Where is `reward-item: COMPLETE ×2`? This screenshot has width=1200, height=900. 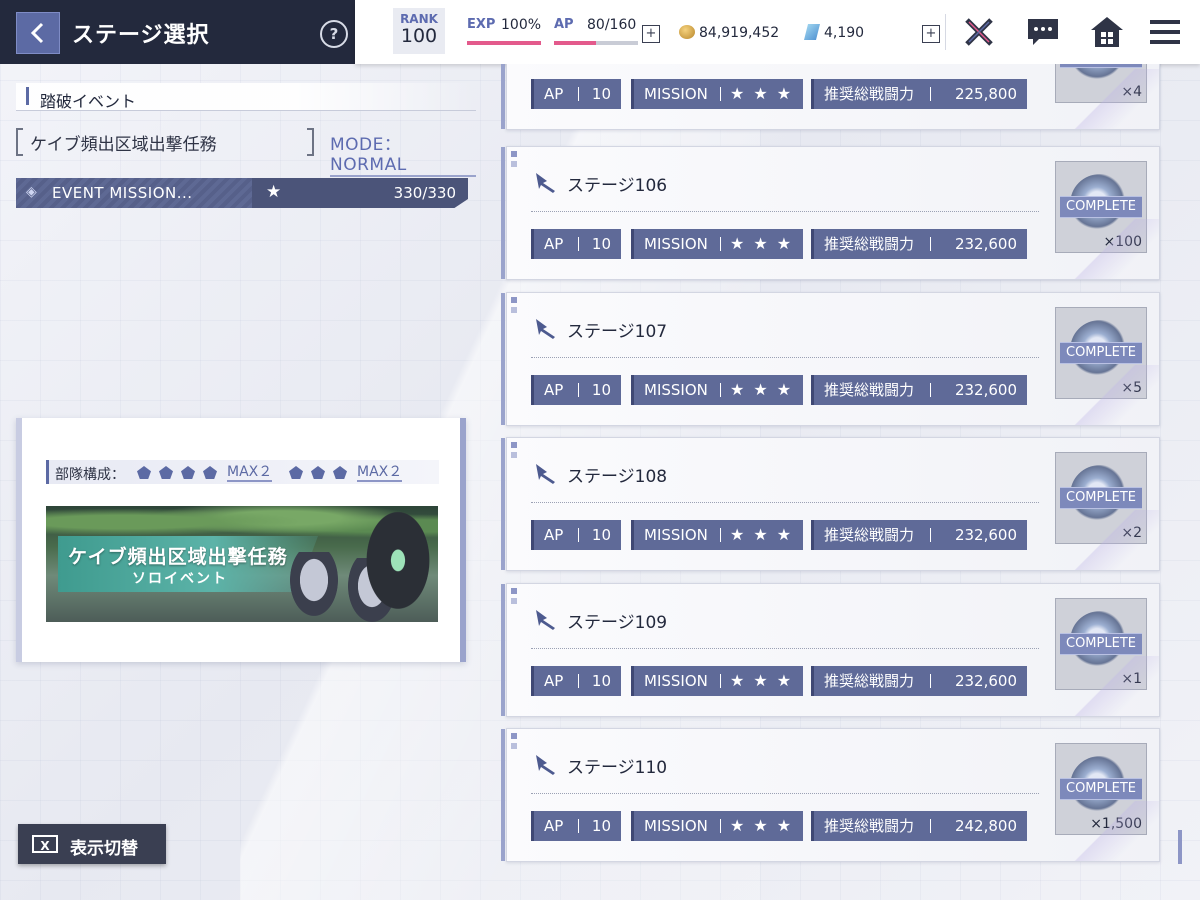 reward-item: COMPLETE ×2 is located at coordinates (1101, 498).